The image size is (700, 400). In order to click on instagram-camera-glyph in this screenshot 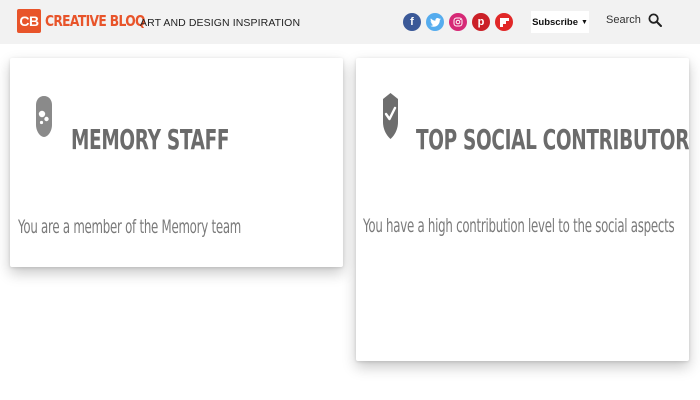, I will do `click(458, 22)`.